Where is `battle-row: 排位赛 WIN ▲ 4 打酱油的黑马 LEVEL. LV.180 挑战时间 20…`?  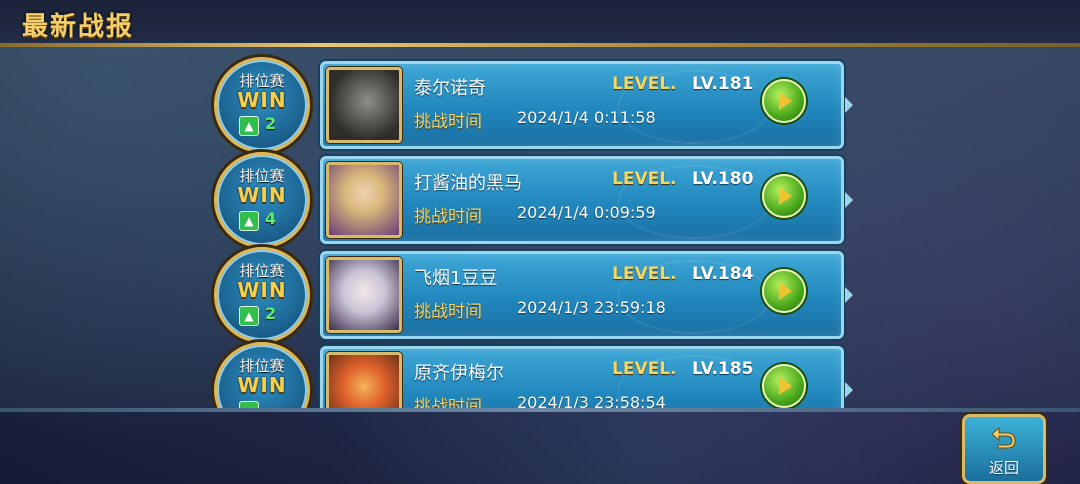 battle-row: 排位赛 WIN ▲ 4 打酱油的黑马 LEVEL. LV.180 挑战时间 20… is located at coordinates (533, 200).